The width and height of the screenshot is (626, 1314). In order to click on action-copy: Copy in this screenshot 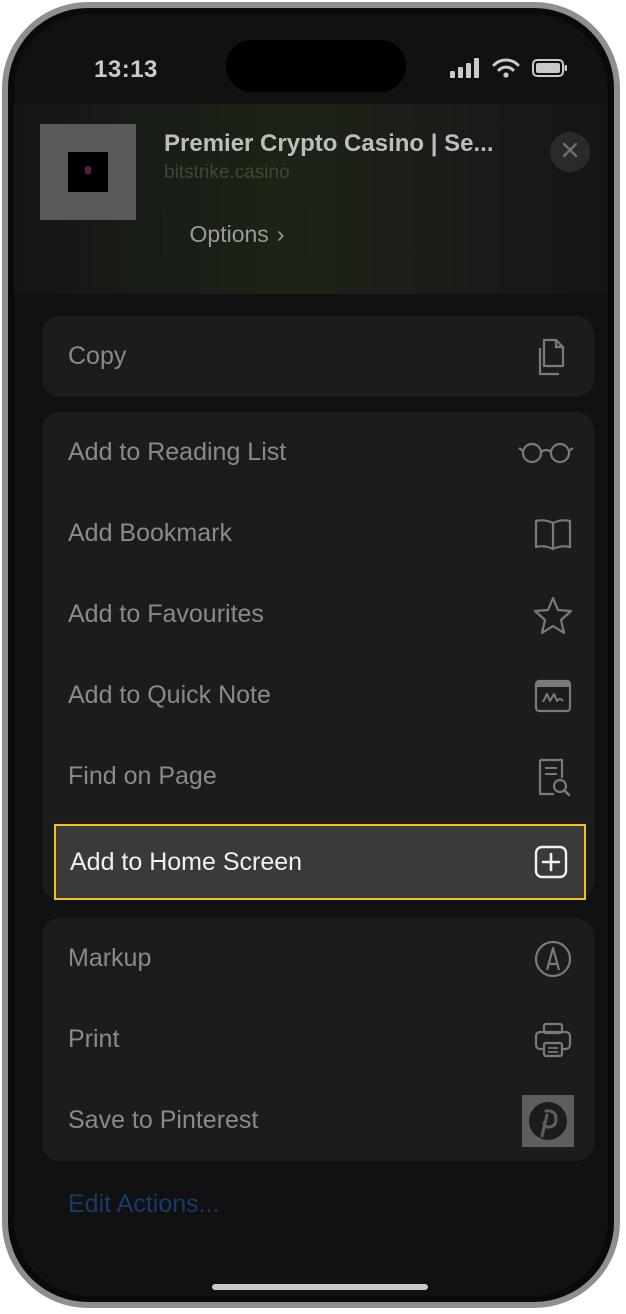, I will do `click(318, 356)`.